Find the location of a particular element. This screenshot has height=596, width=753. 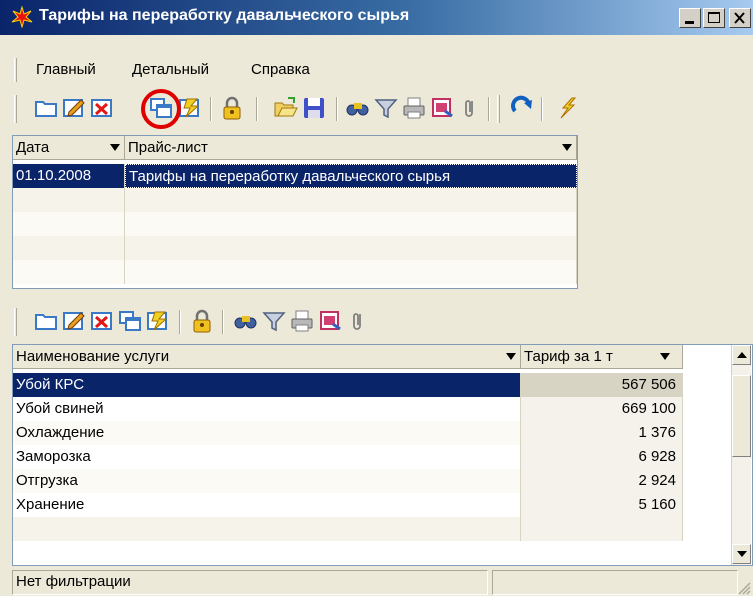

table-row: Охлаждение 1 376 is located at coordinates (348, 433).